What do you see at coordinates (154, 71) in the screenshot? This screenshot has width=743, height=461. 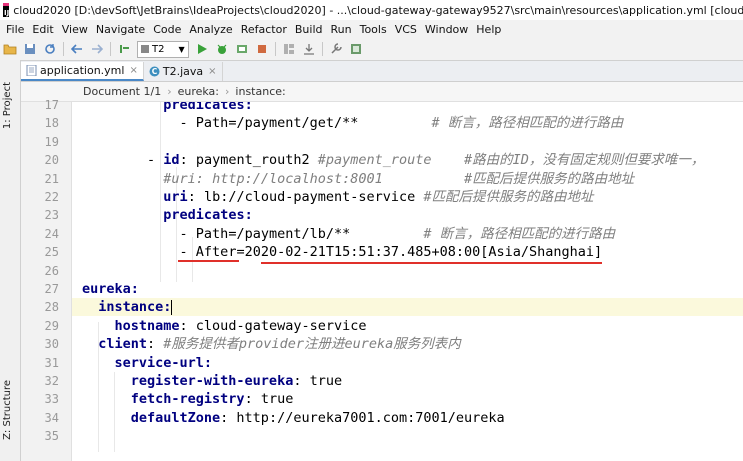 I see `java-class-icon: C` at bounding box center [154, 71].